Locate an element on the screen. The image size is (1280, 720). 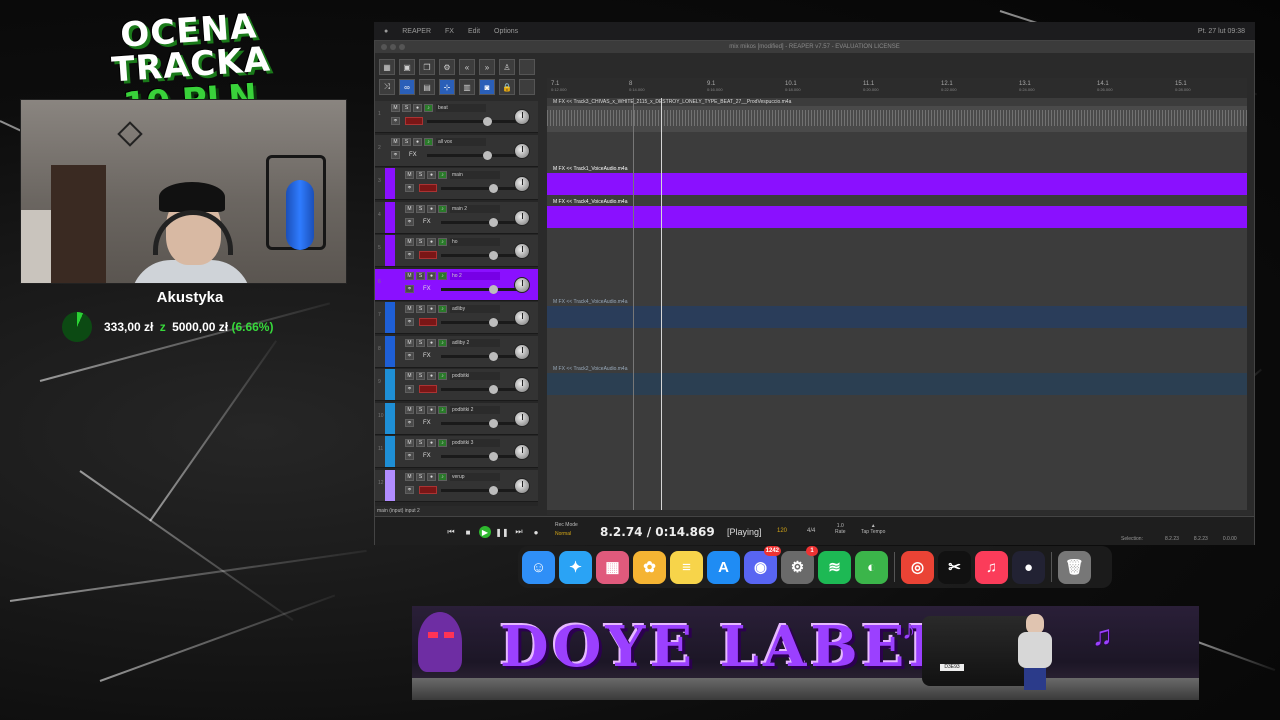
track-podbitki-2: 10 M S ● ♪ podbitki 2 ≑ FX is located at coordinates (456, 418).